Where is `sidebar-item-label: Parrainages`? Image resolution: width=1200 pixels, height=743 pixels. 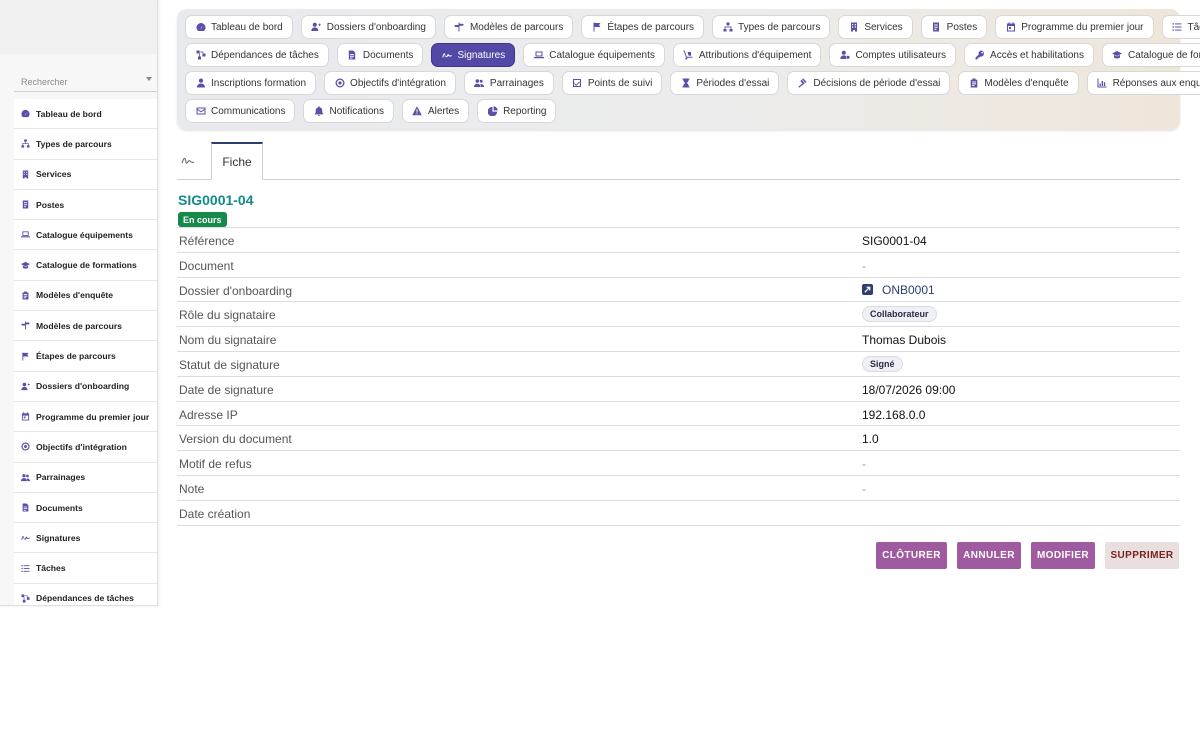
sidebar-item-label: Parrainages is located at coordinates (61, 477).